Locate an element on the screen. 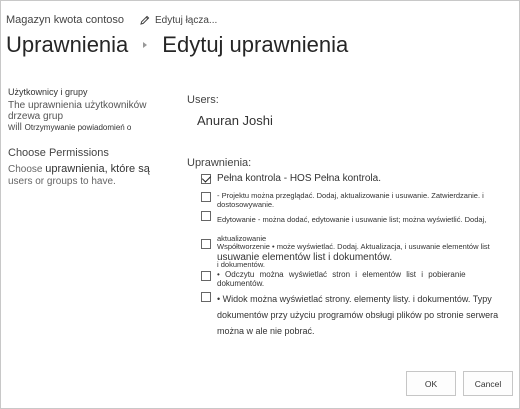 The height and width of the screenshot is (409, 520). full-control-checkbox is located at coordinates (206, 179).